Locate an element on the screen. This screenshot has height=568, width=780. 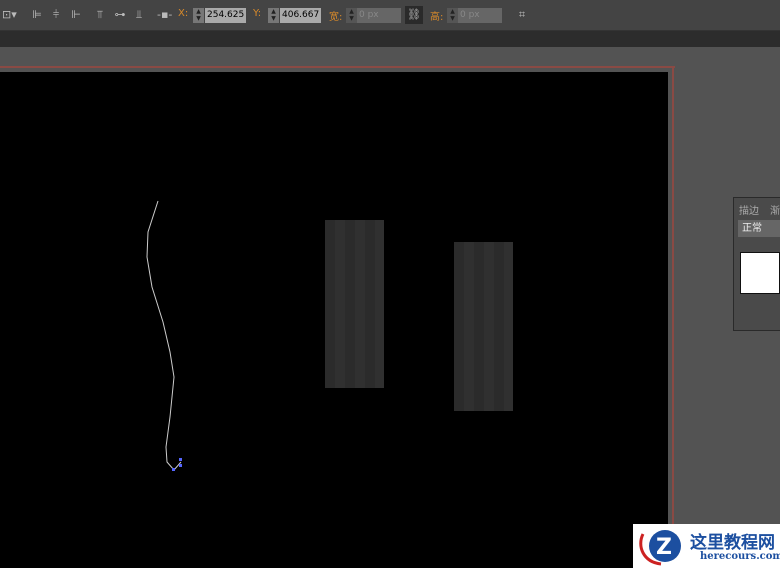
transform-icon: ⌗ is located at coordinates (522, 15).